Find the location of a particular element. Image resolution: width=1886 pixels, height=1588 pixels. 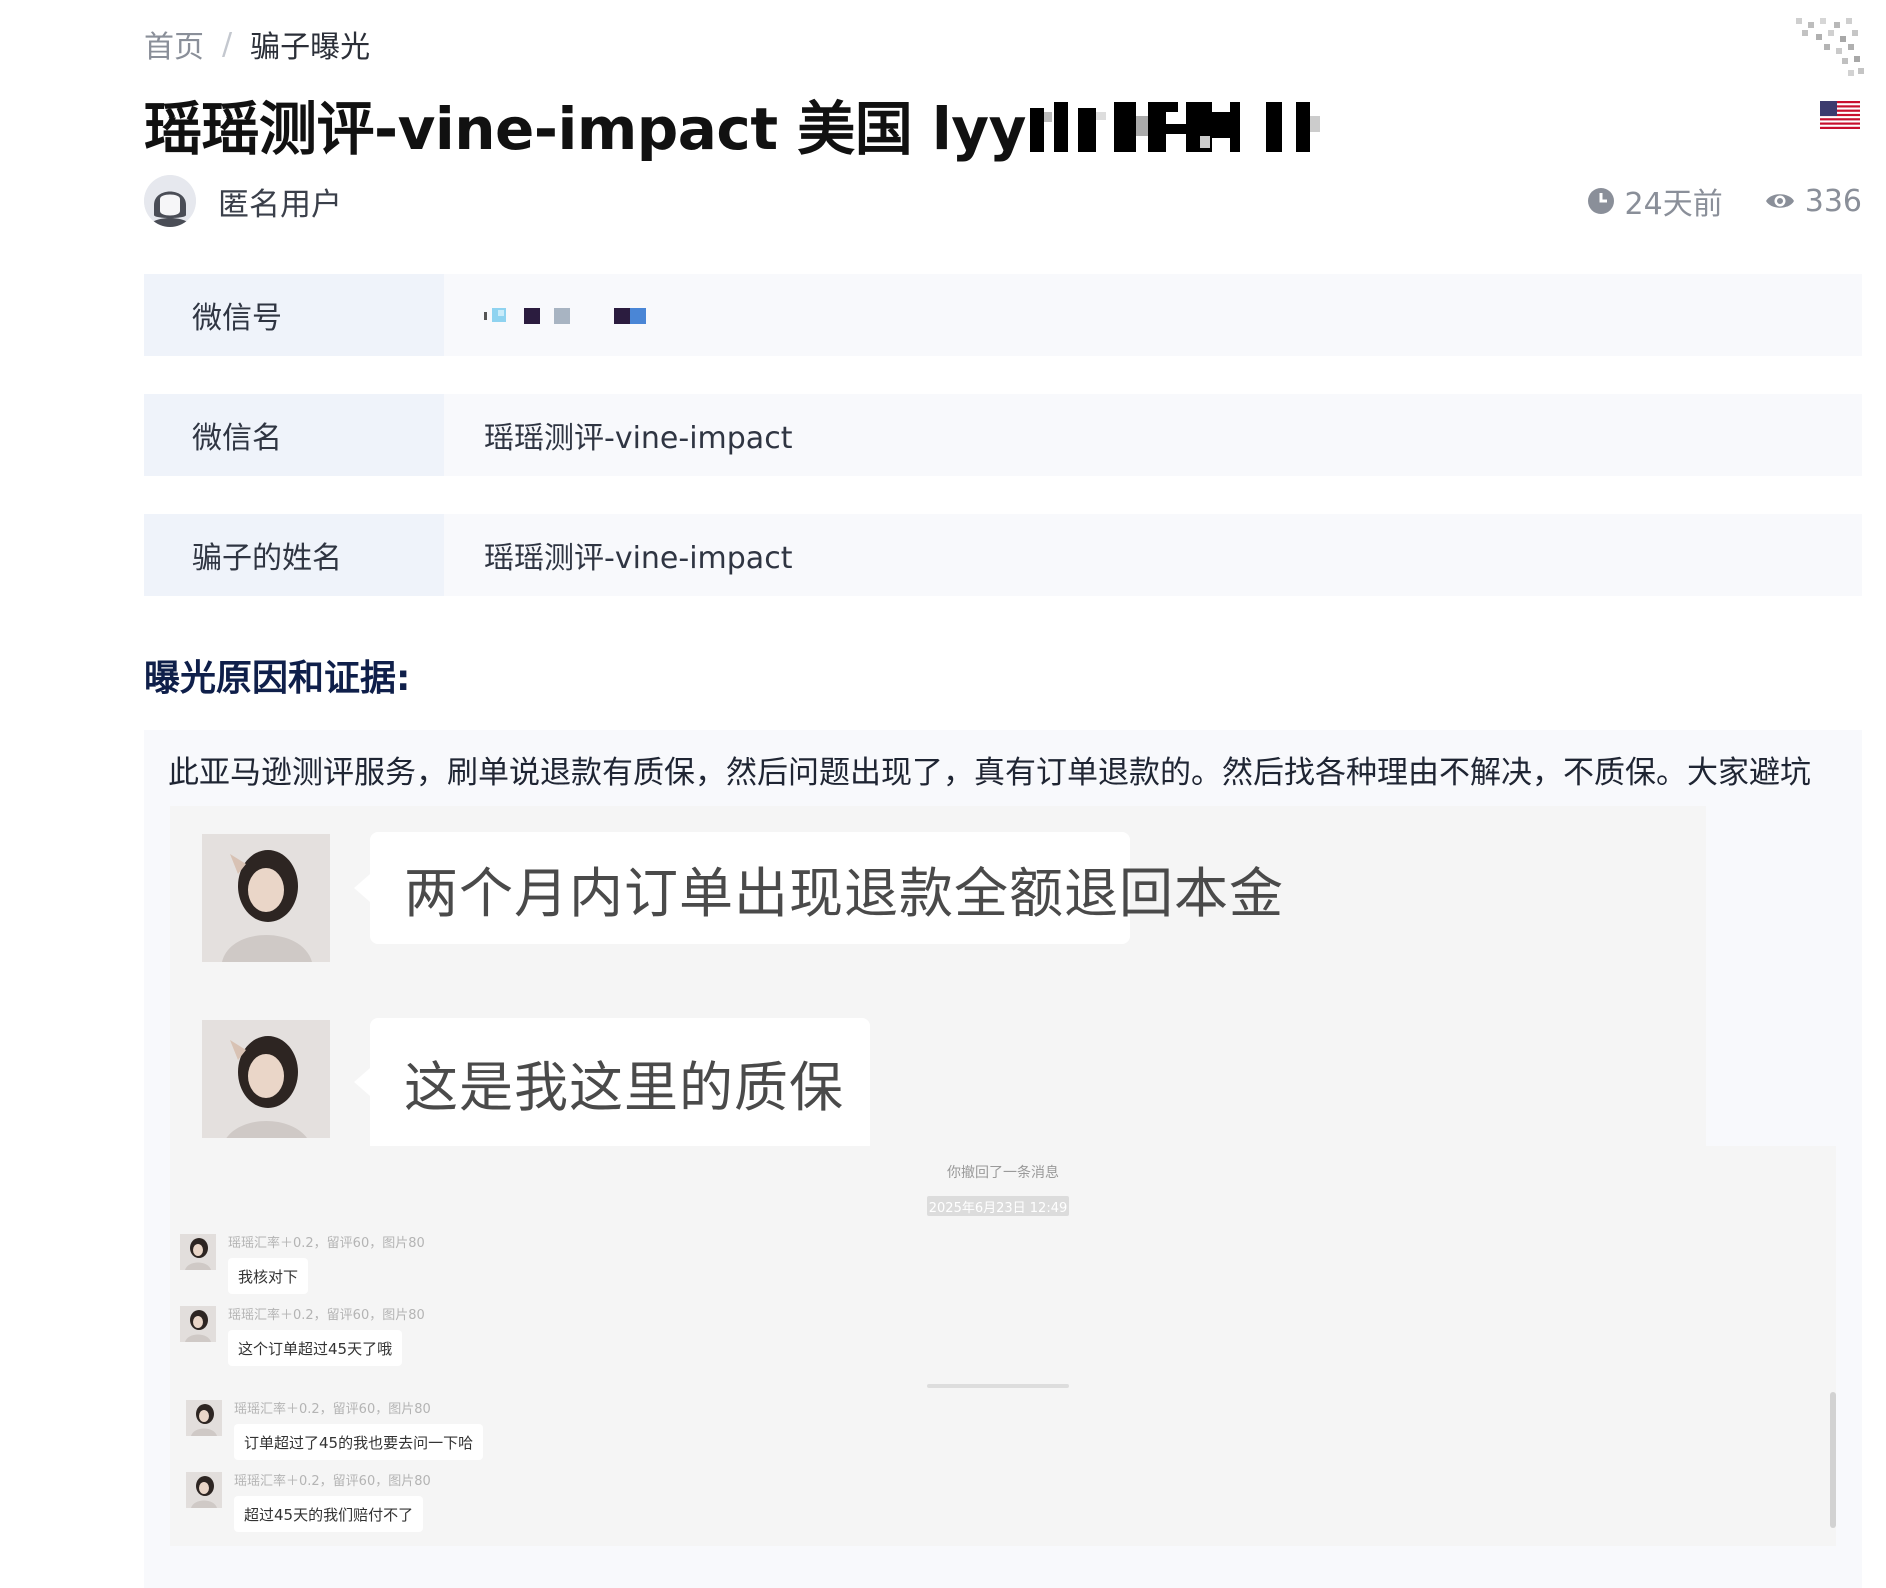

field-value-redacted is located at coordinates (1153, 315).